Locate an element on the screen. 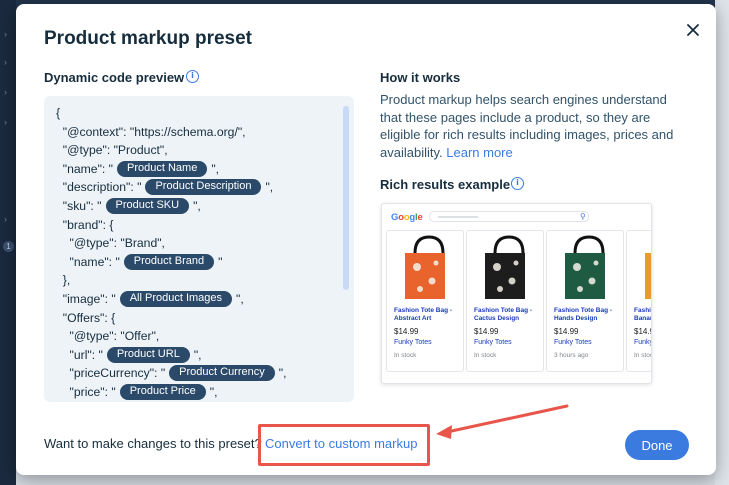 The height and width of the screenshot is (485, 729). product-name: Fashion Tote Bag - Abstract Art is located at coordinates (423, 314).